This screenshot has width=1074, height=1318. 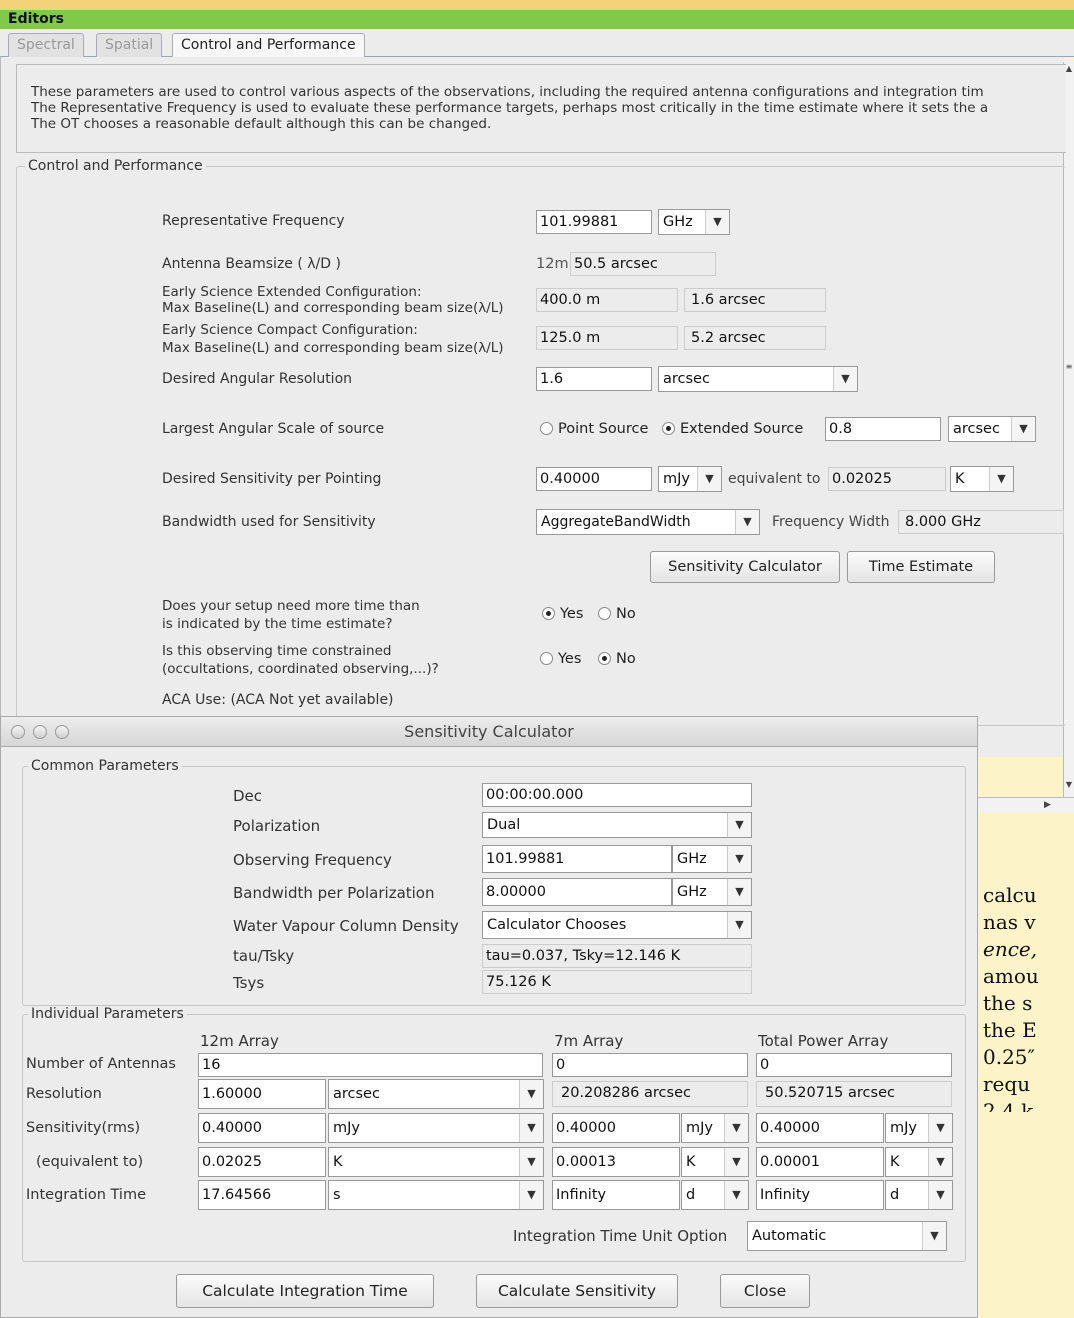 What do you see at coordinates (745, 567) in the screenshot?
I see `sensitivity-calculator-button: Sensitivity Calculator` at bounding box center [745, 567].